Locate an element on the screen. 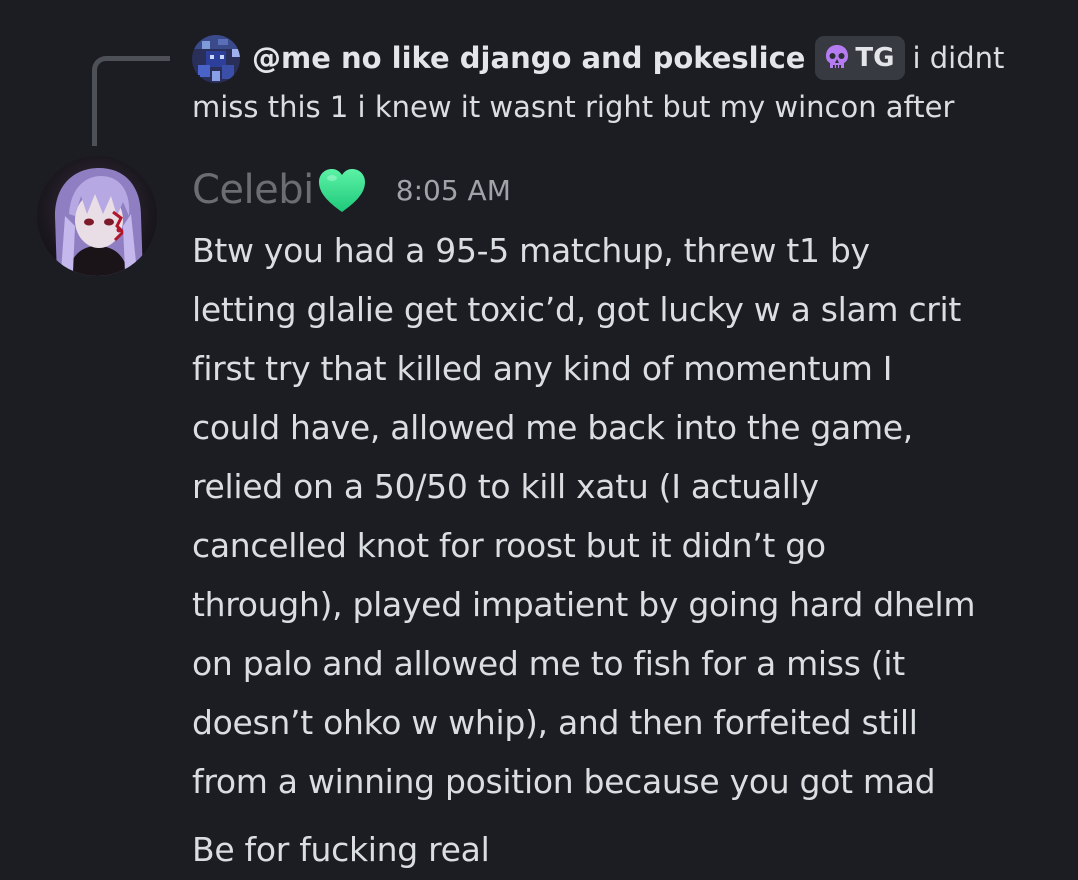  reply-connector is located at coordinates (131, 101).